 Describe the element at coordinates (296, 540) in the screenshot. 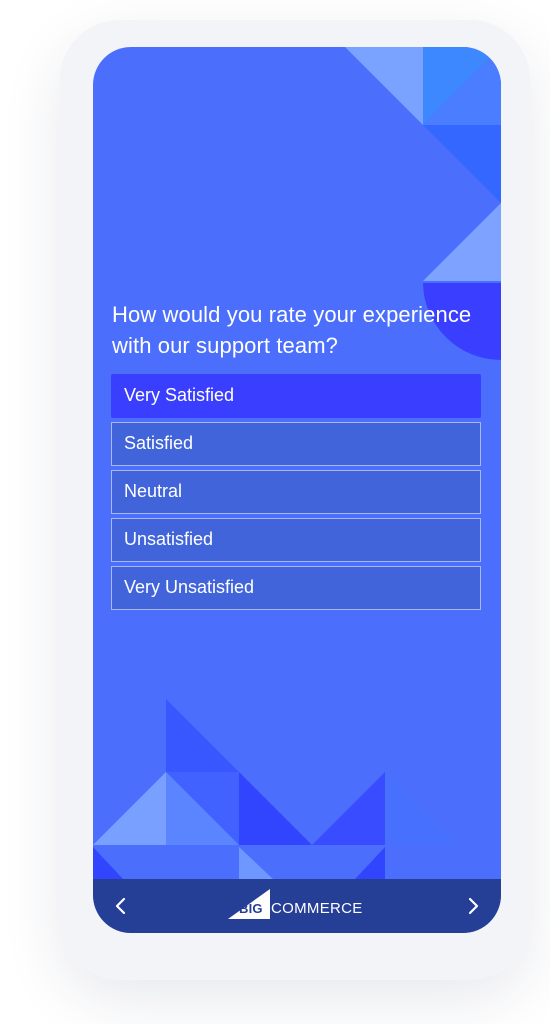

I see `option-unsatisfied: Unsatisfied` at that location.